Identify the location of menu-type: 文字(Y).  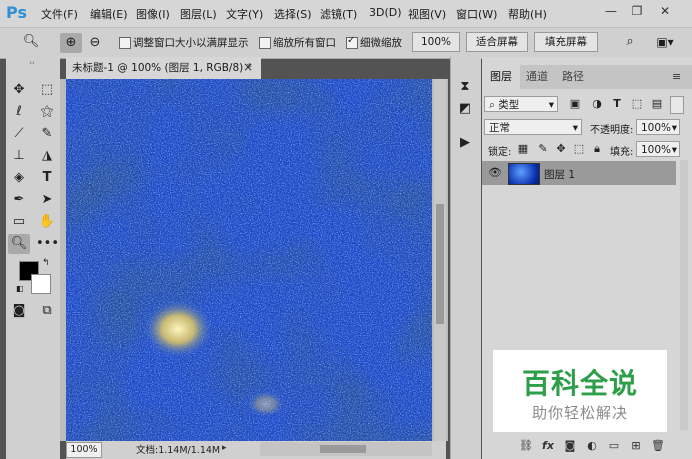
(244, 14).